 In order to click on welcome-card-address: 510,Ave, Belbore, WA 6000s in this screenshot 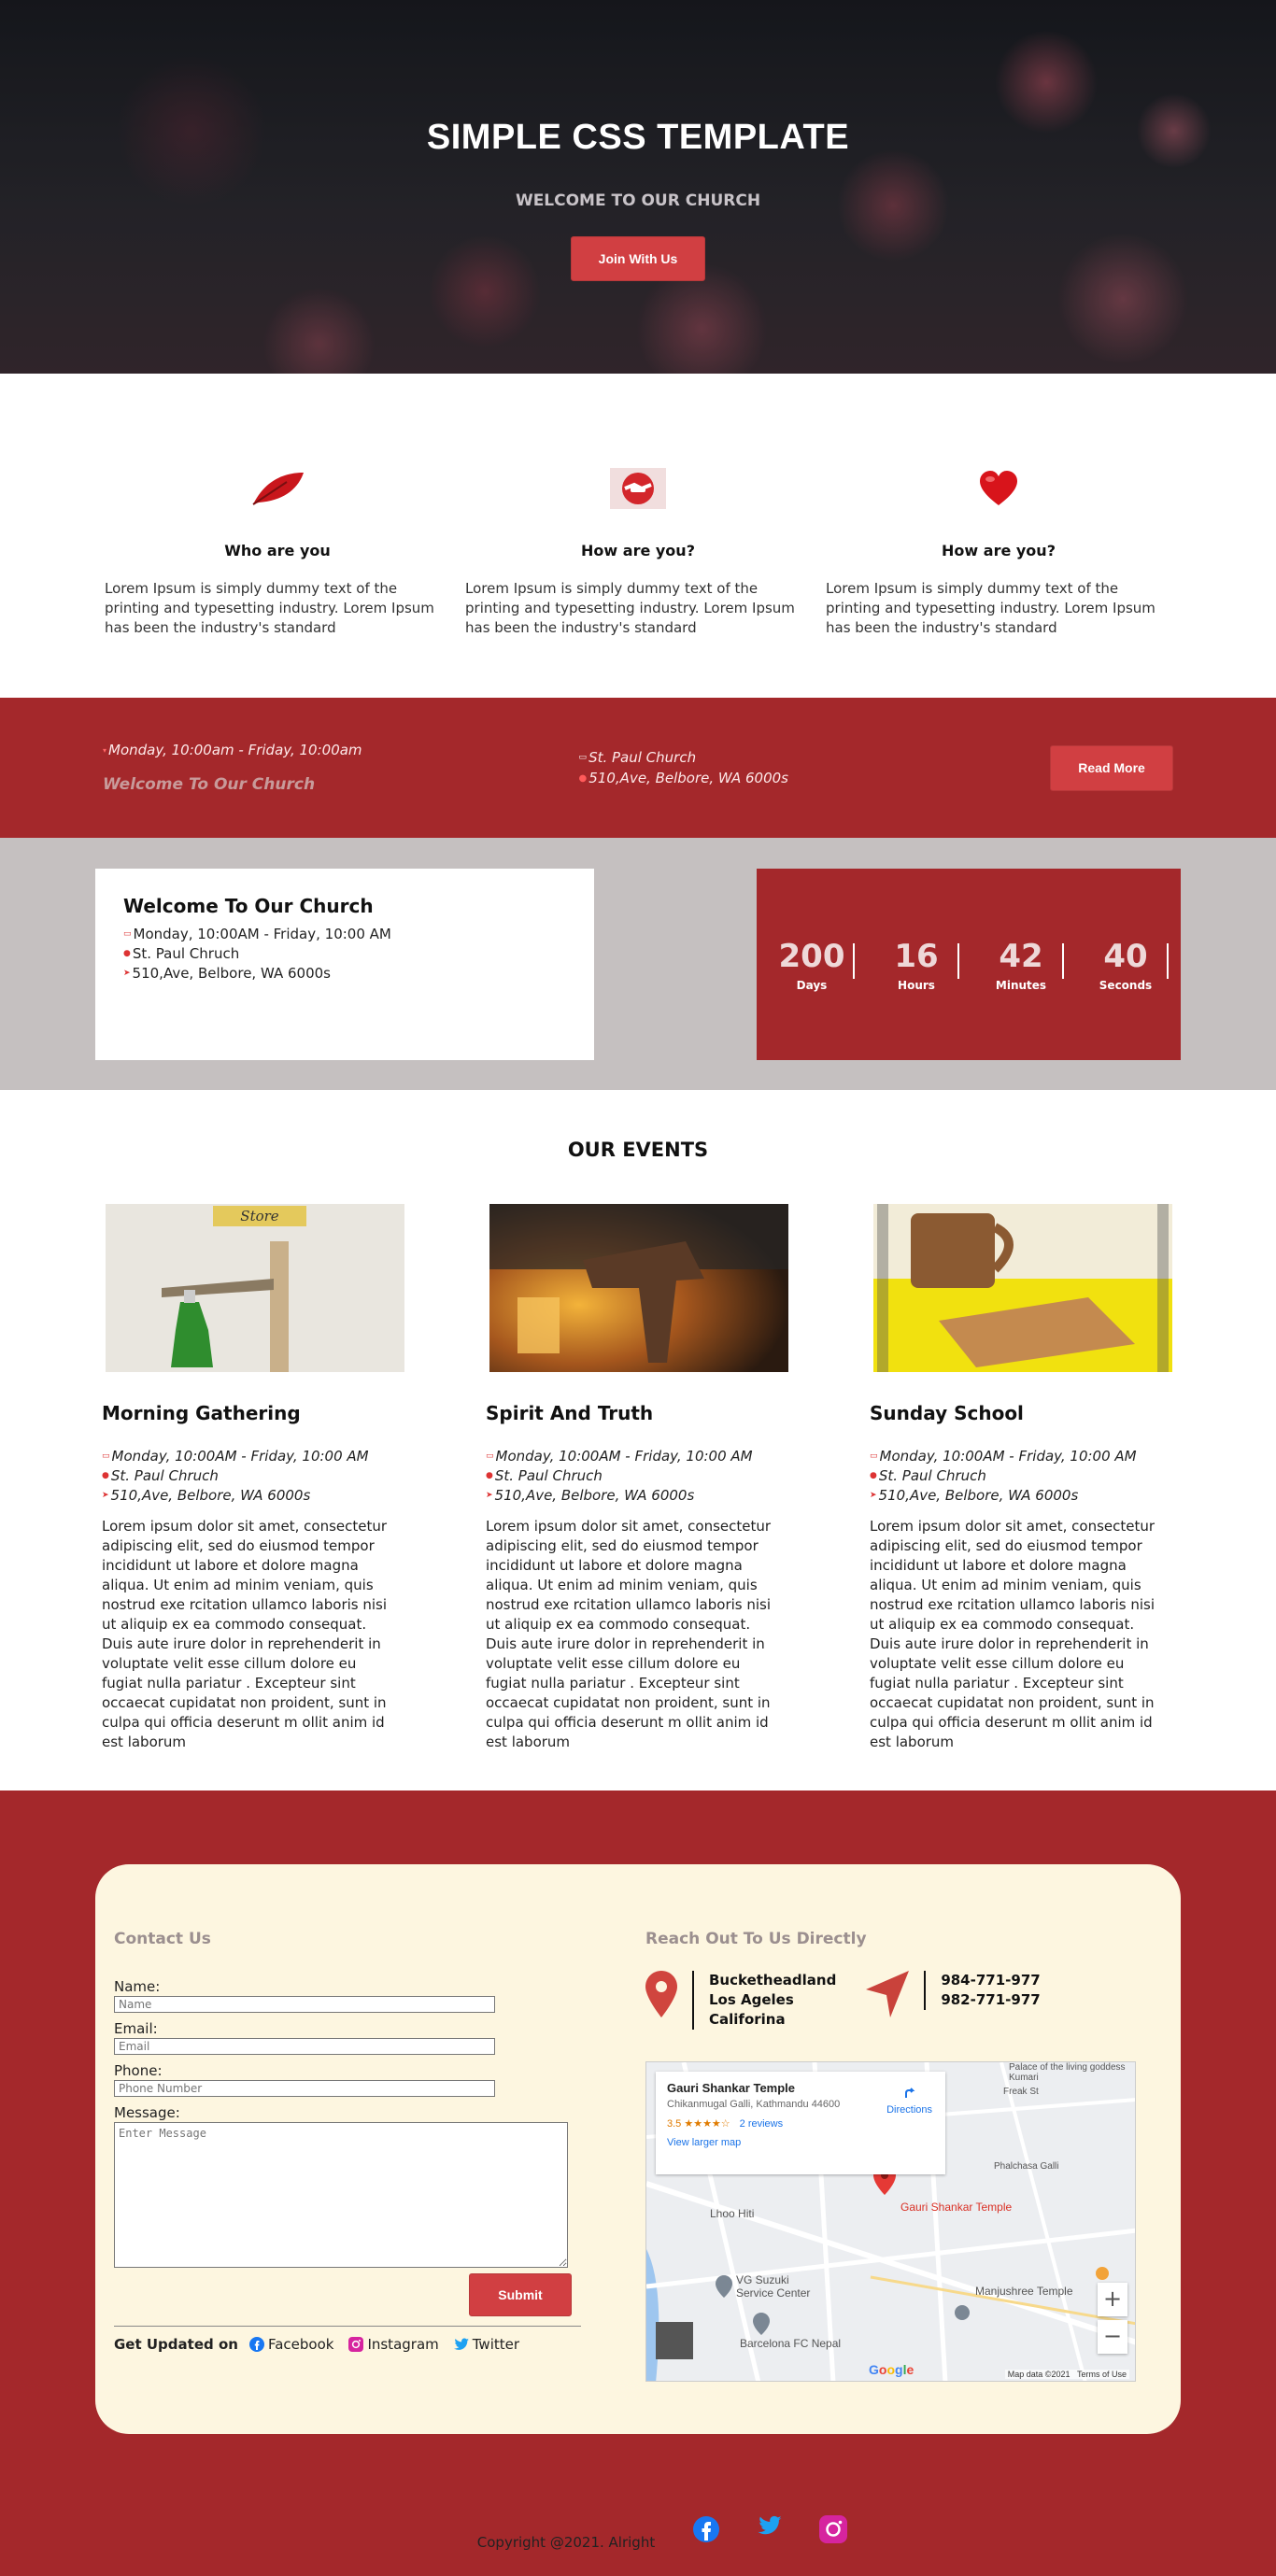, I will do `click(231, 973)`.